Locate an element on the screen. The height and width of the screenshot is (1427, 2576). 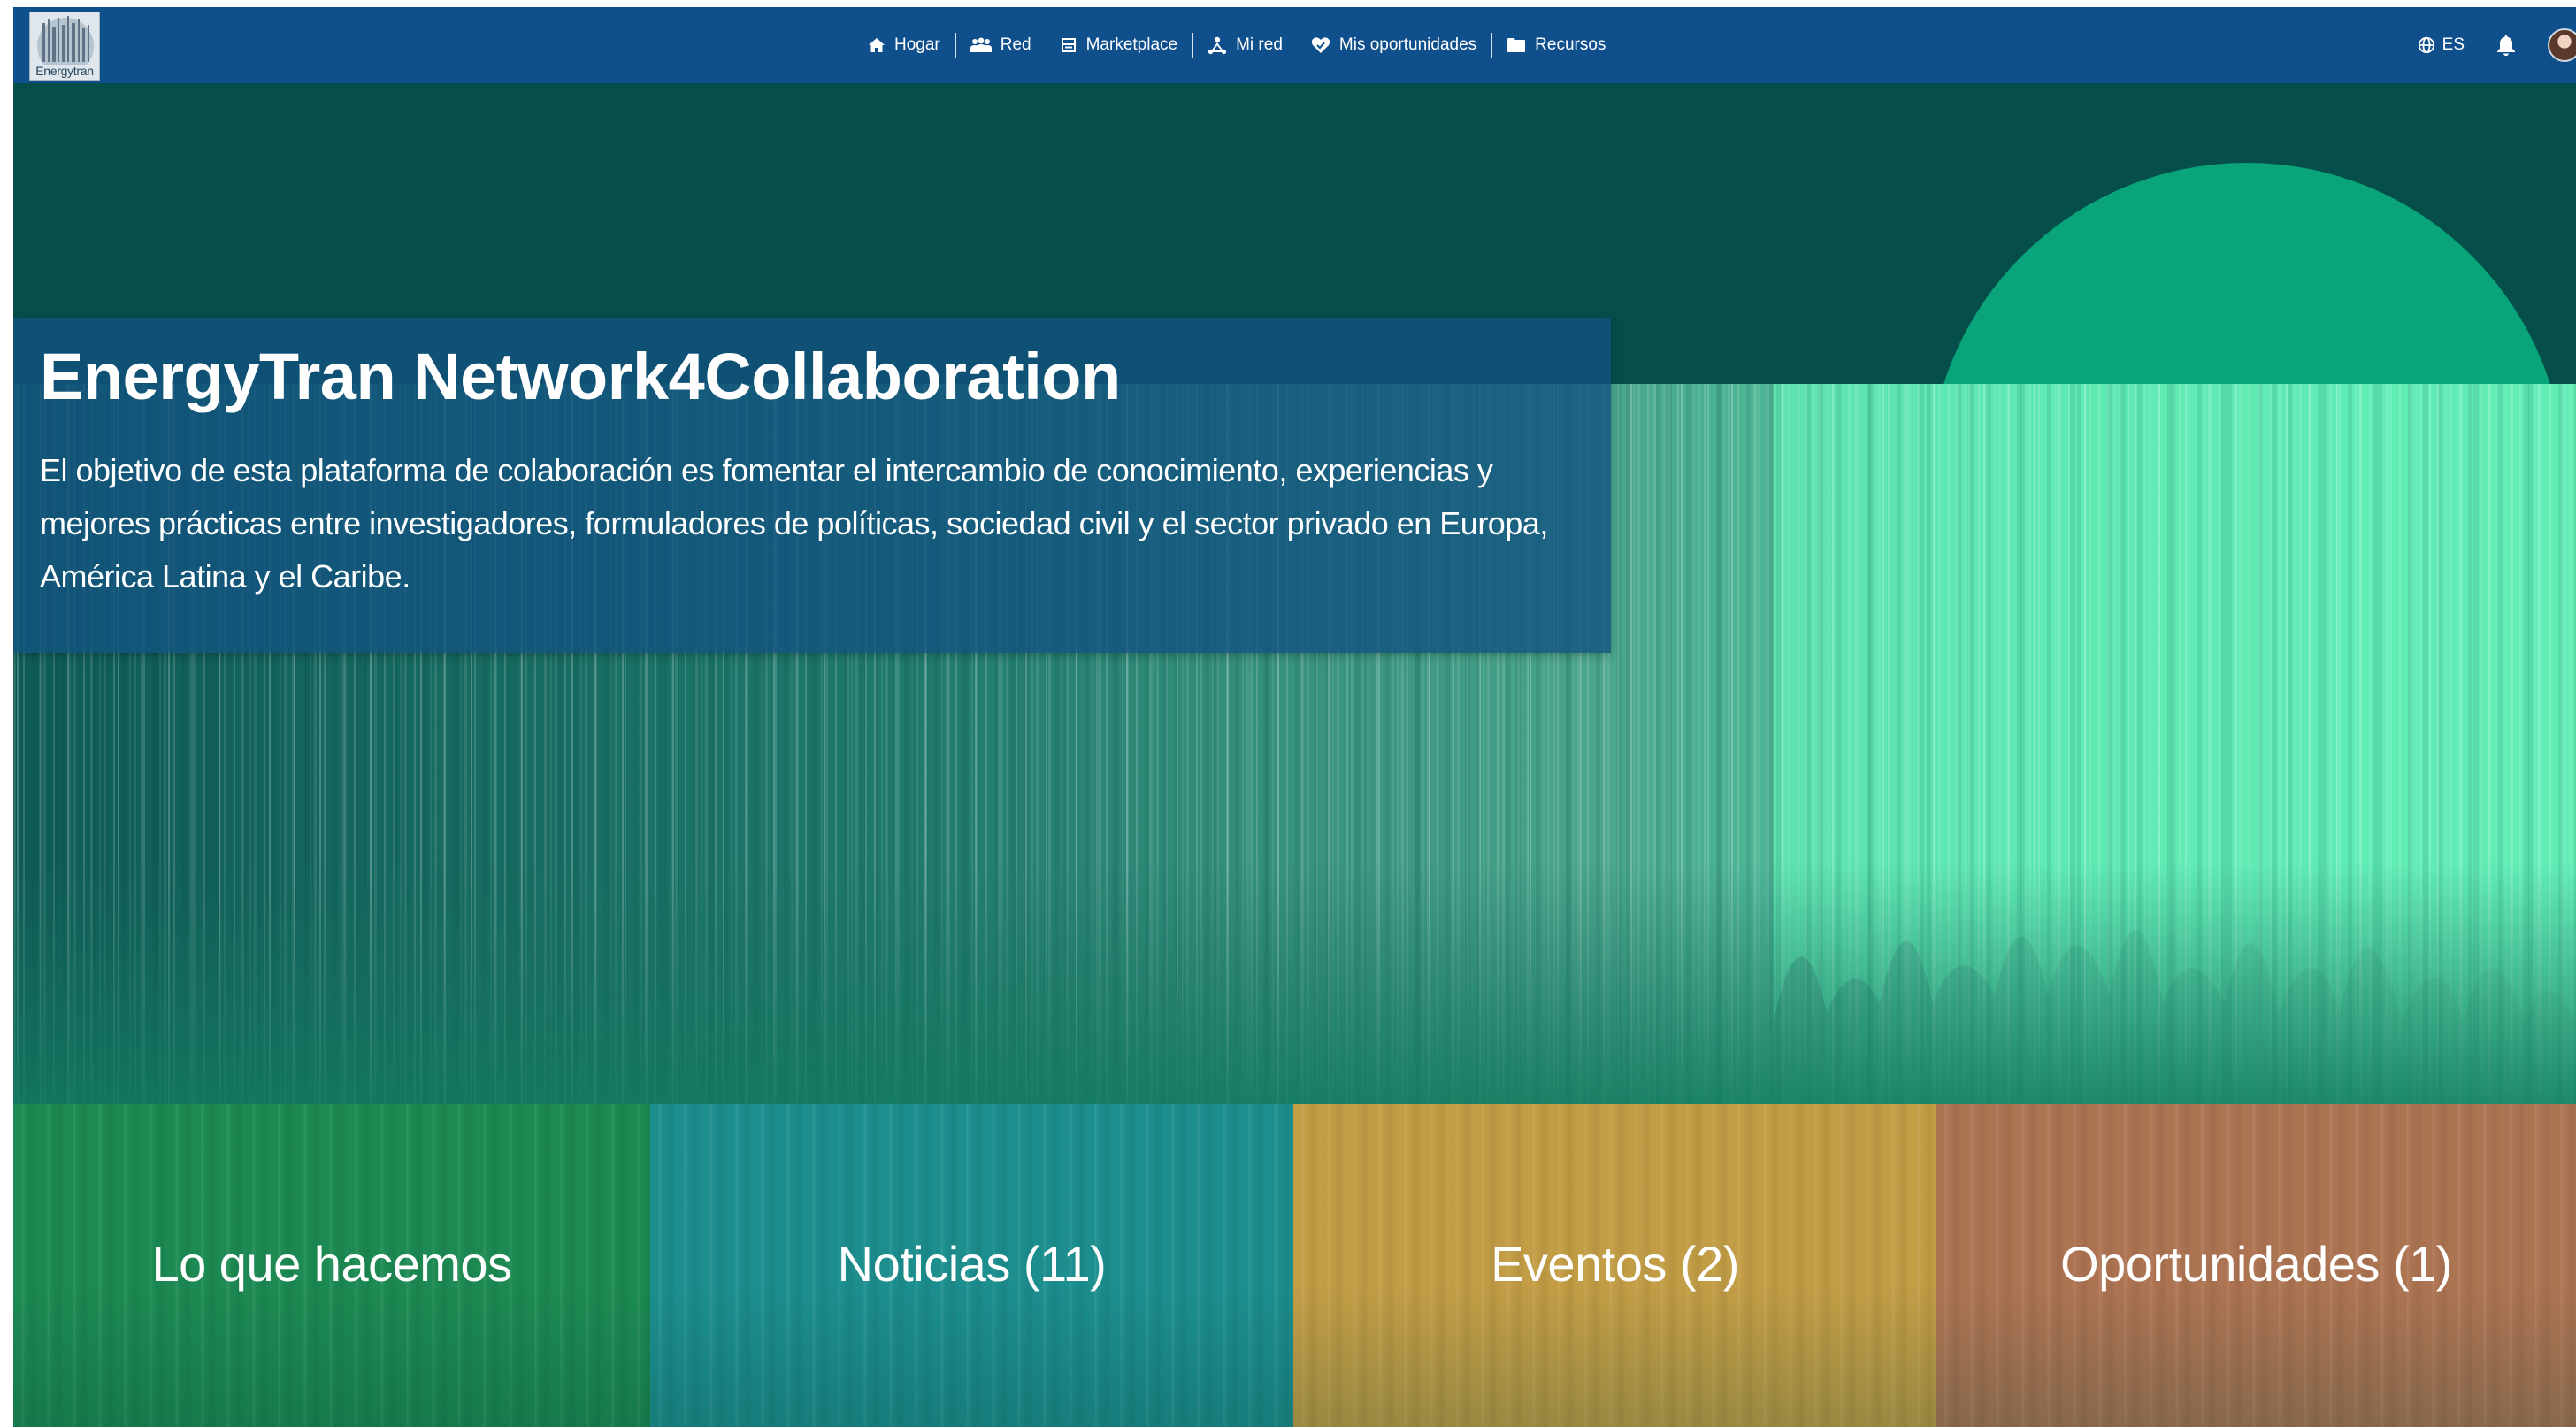
tile-label: Oportunidades (1) is located at coordinates (2256, 1263).